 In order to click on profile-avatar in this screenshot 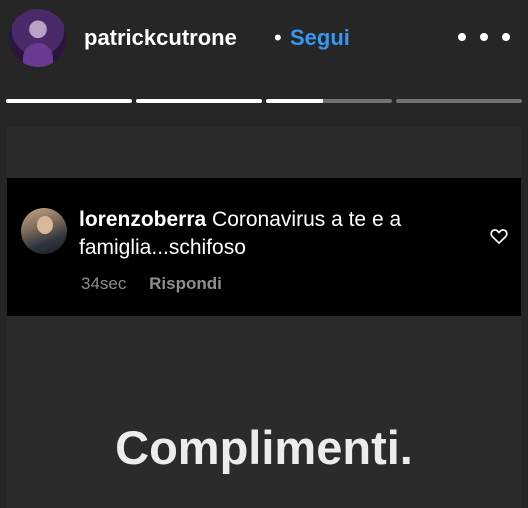, I will do `click(38, 38)`.